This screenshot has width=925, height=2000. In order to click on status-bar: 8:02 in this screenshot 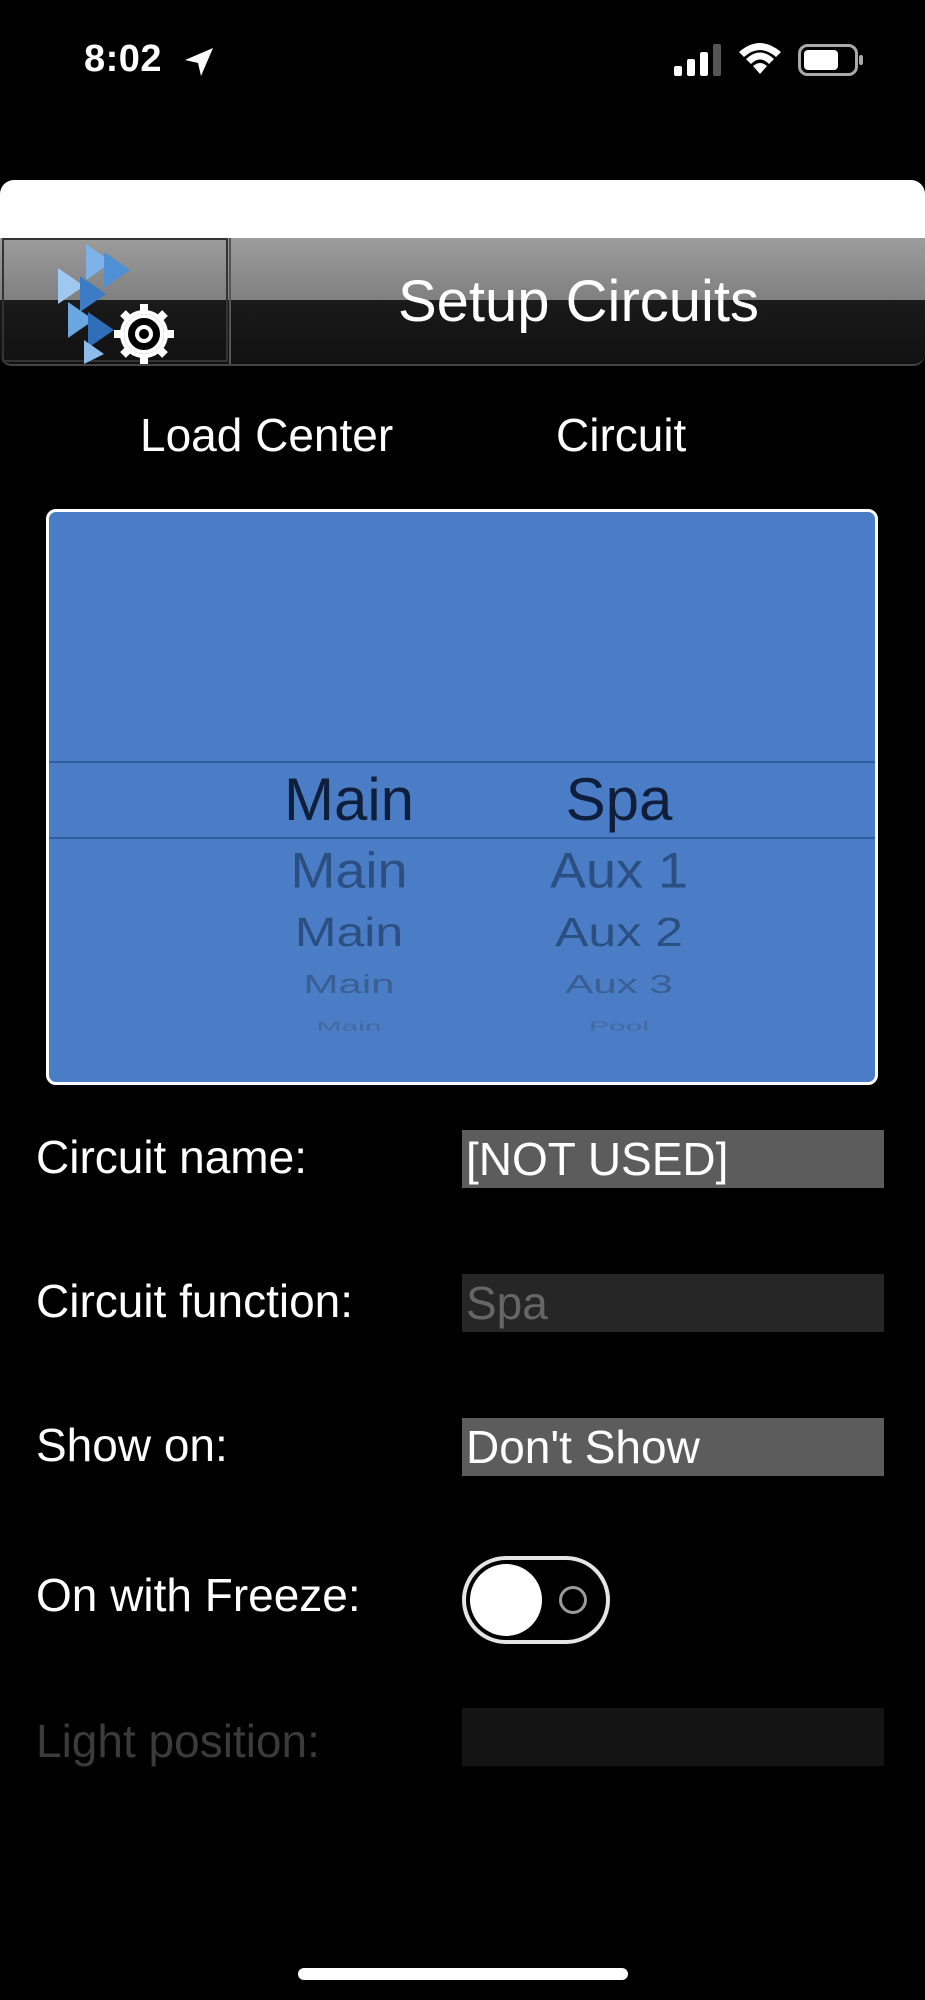, I will do `click(462, 60)`.